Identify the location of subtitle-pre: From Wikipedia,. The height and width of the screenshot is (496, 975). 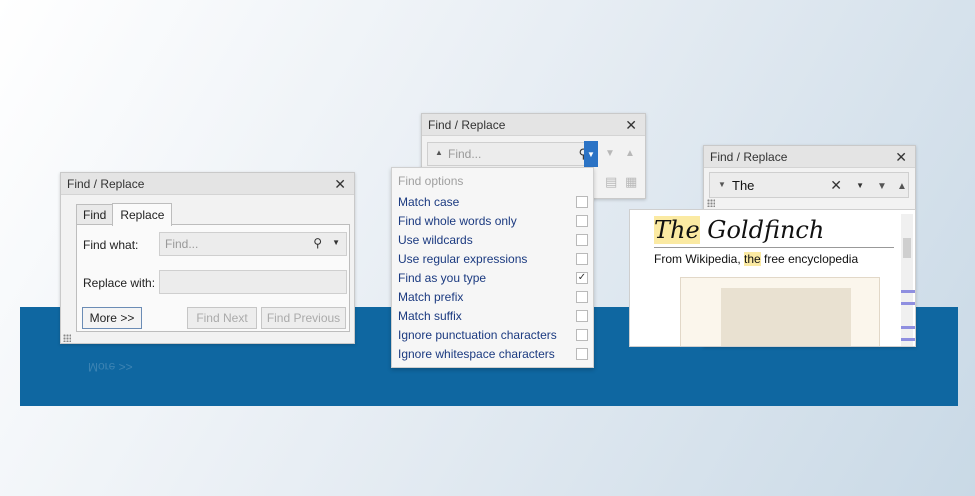
(699, 259).